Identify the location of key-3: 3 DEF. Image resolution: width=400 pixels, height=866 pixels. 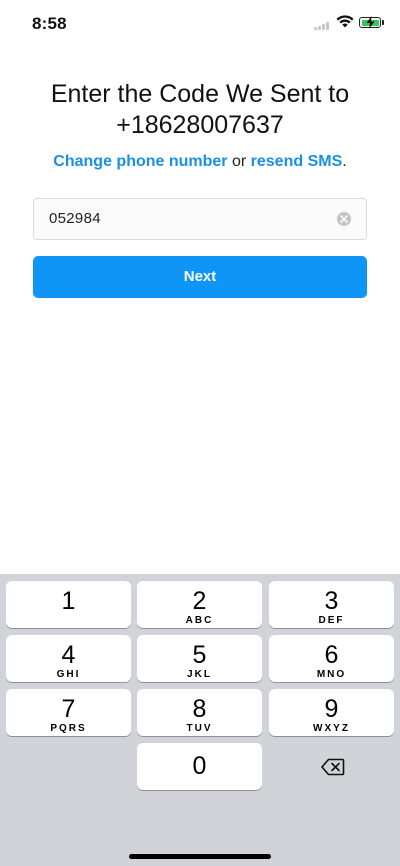
(331, 604).